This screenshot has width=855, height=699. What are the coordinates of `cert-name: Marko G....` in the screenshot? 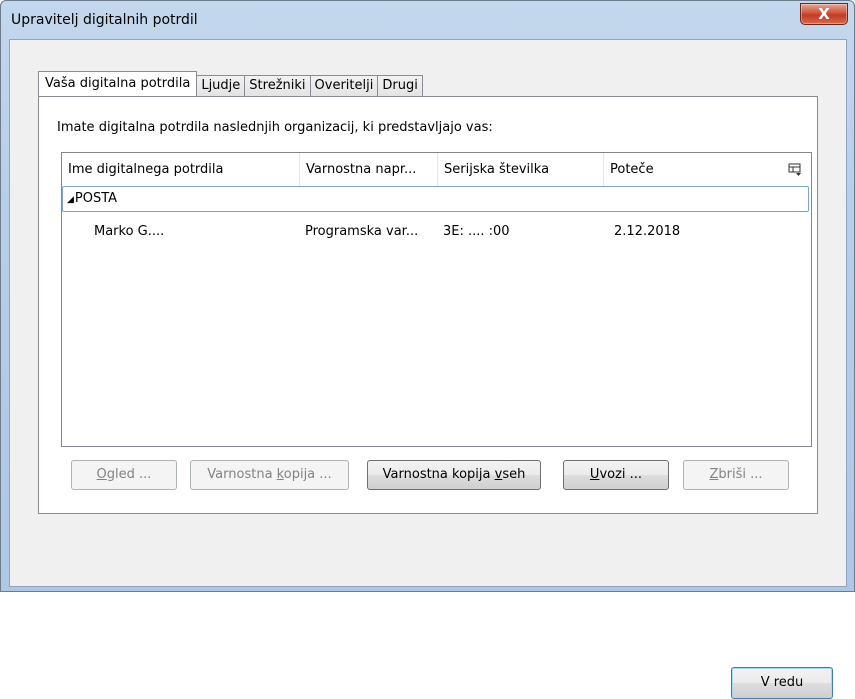 It's located at (129, 231).